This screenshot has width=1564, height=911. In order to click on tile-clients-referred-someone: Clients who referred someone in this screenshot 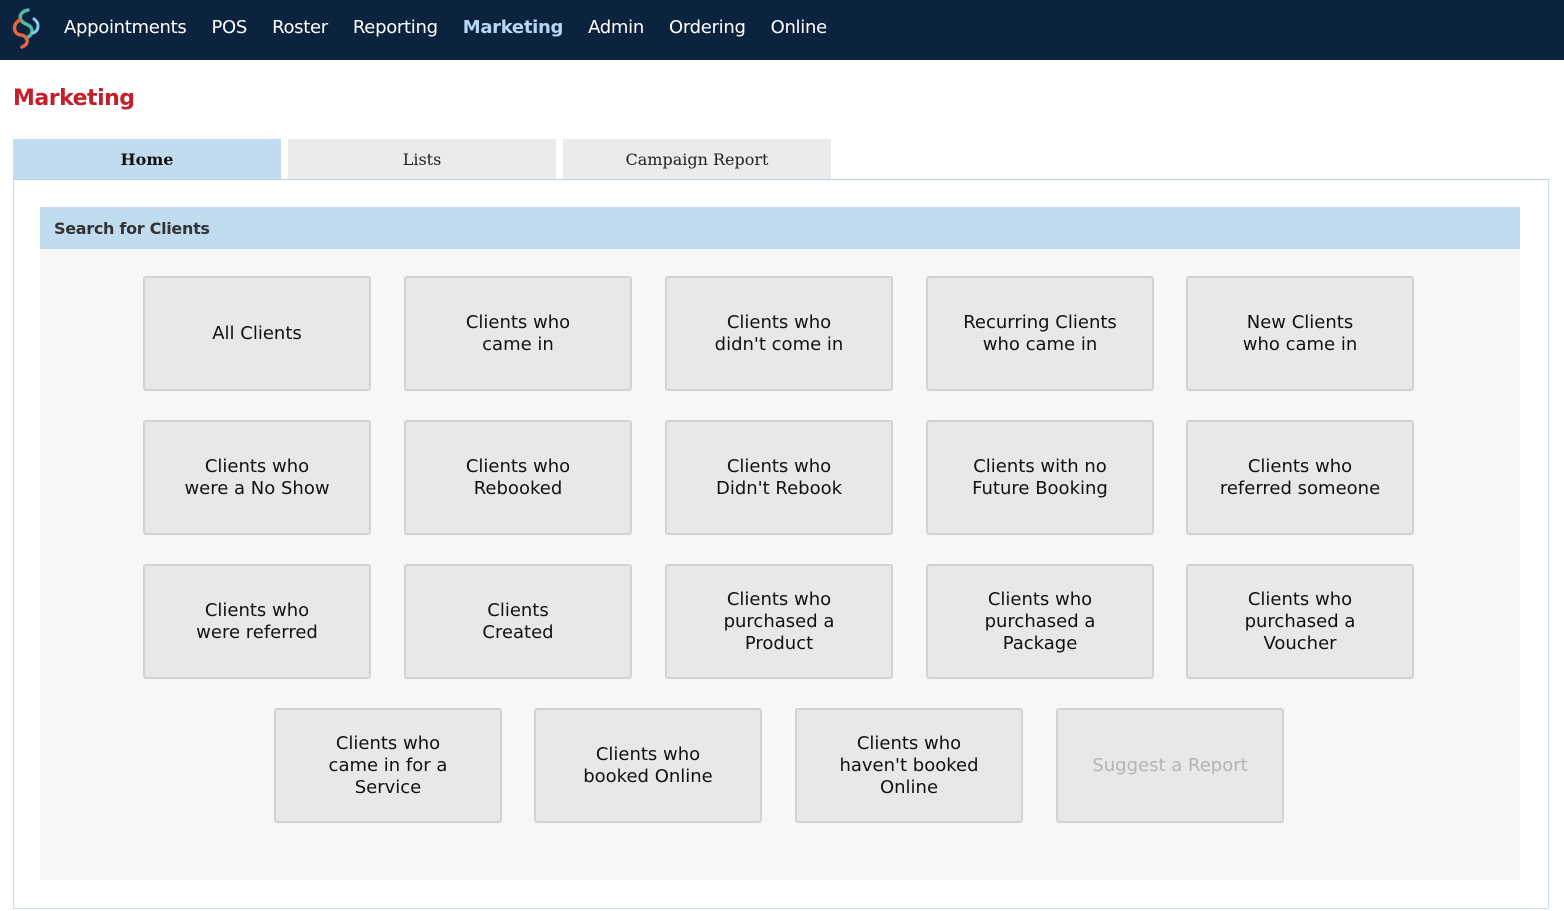, I will do `click(1300, 477)`.